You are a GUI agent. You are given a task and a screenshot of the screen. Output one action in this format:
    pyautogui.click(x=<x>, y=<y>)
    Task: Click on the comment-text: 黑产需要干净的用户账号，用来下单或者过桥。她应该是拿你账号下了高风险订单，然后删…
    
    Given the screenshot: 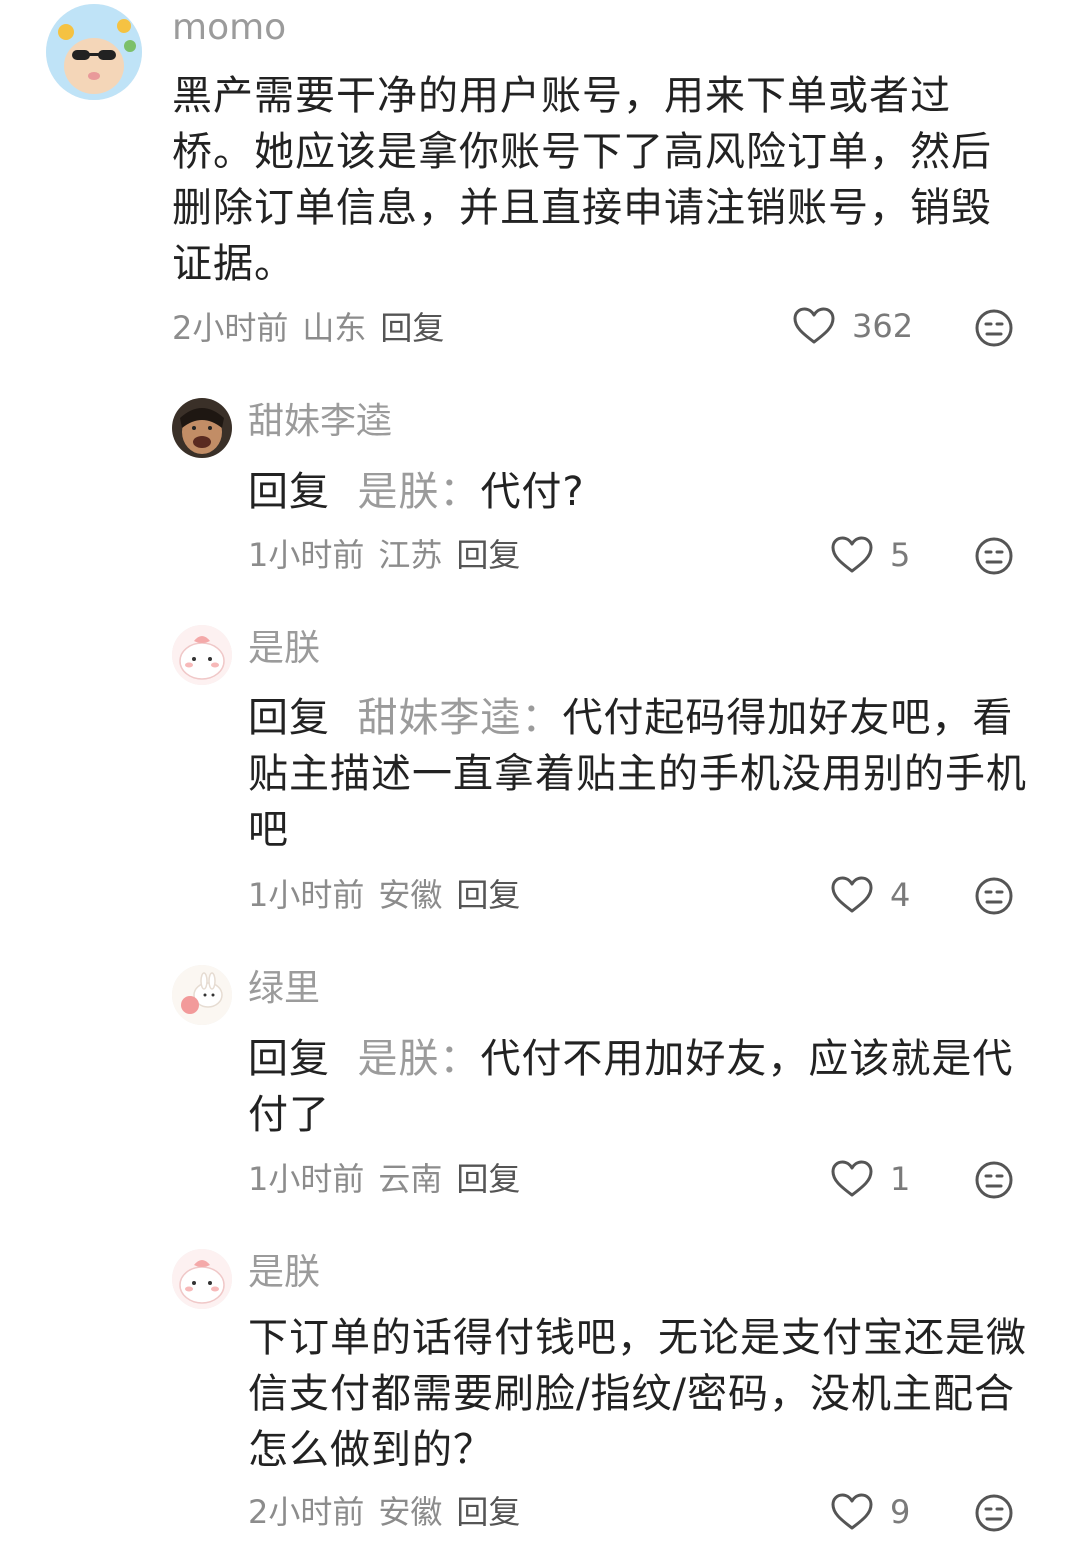 What is the action you would take?
    pyautogui.click(x=582, y=180)
    